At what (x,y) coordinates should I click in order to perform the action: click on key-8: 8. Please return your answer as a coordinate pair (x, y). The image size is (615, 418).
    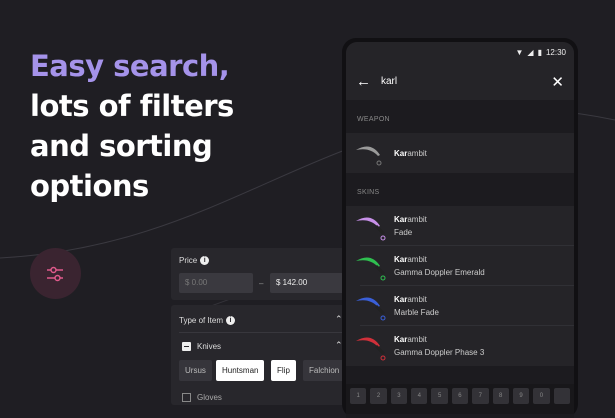
    Looking at the image, I should click on (500, 396).